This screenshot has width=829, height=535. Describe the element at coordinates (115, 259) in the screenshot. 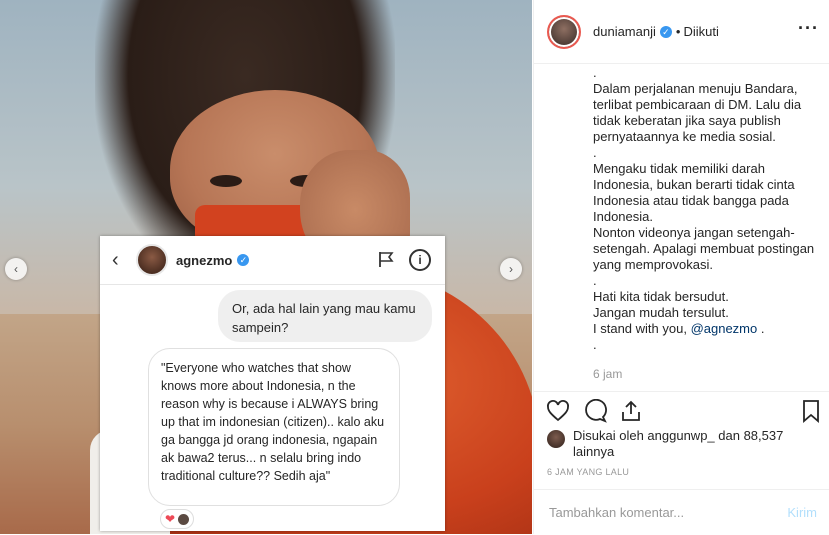

I see `chevron-left-icon: ‹` at that location.